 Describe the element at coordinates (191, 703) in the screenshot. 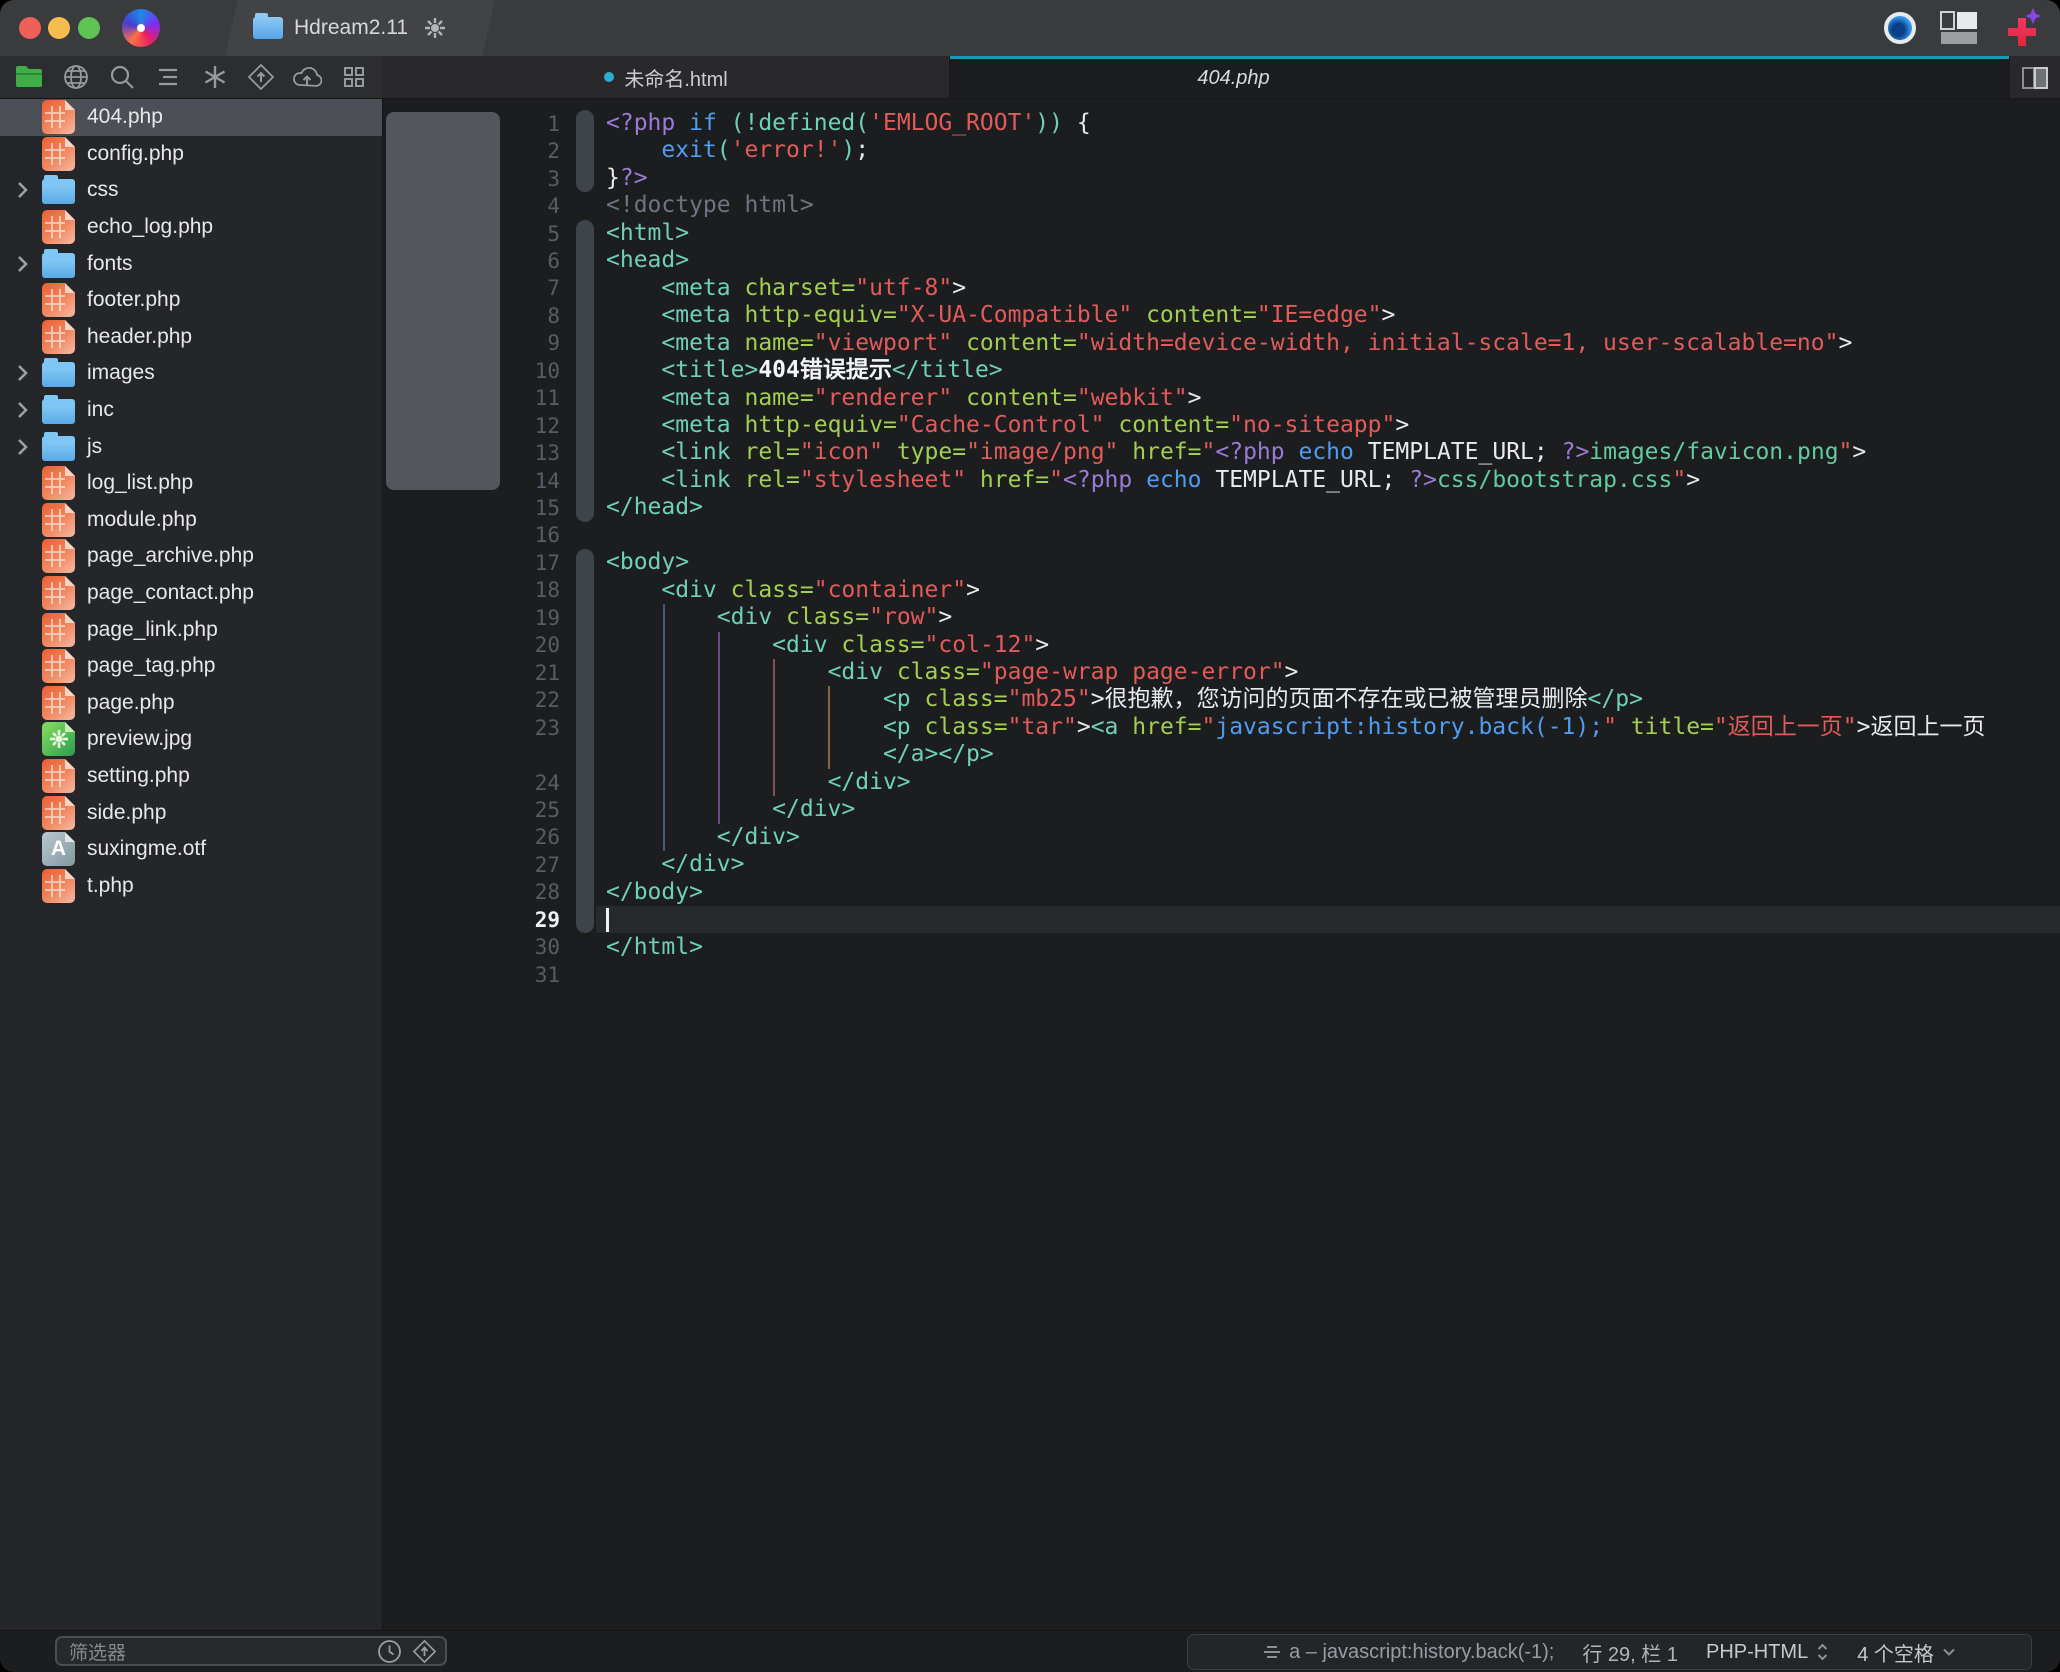

I see `sidebar-item-page-php: page.php` at that location.